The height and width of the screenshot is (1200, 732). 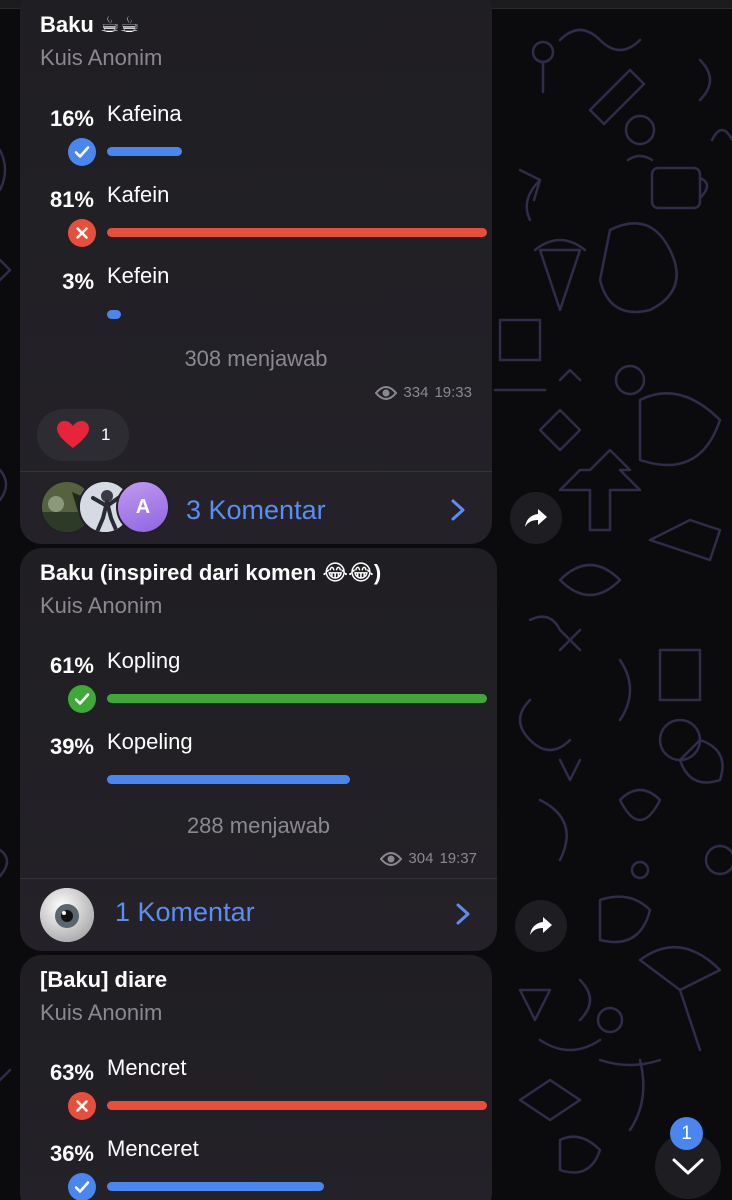 I want to click on answers-count: 308 menjawab, so click(x=256, y=358).